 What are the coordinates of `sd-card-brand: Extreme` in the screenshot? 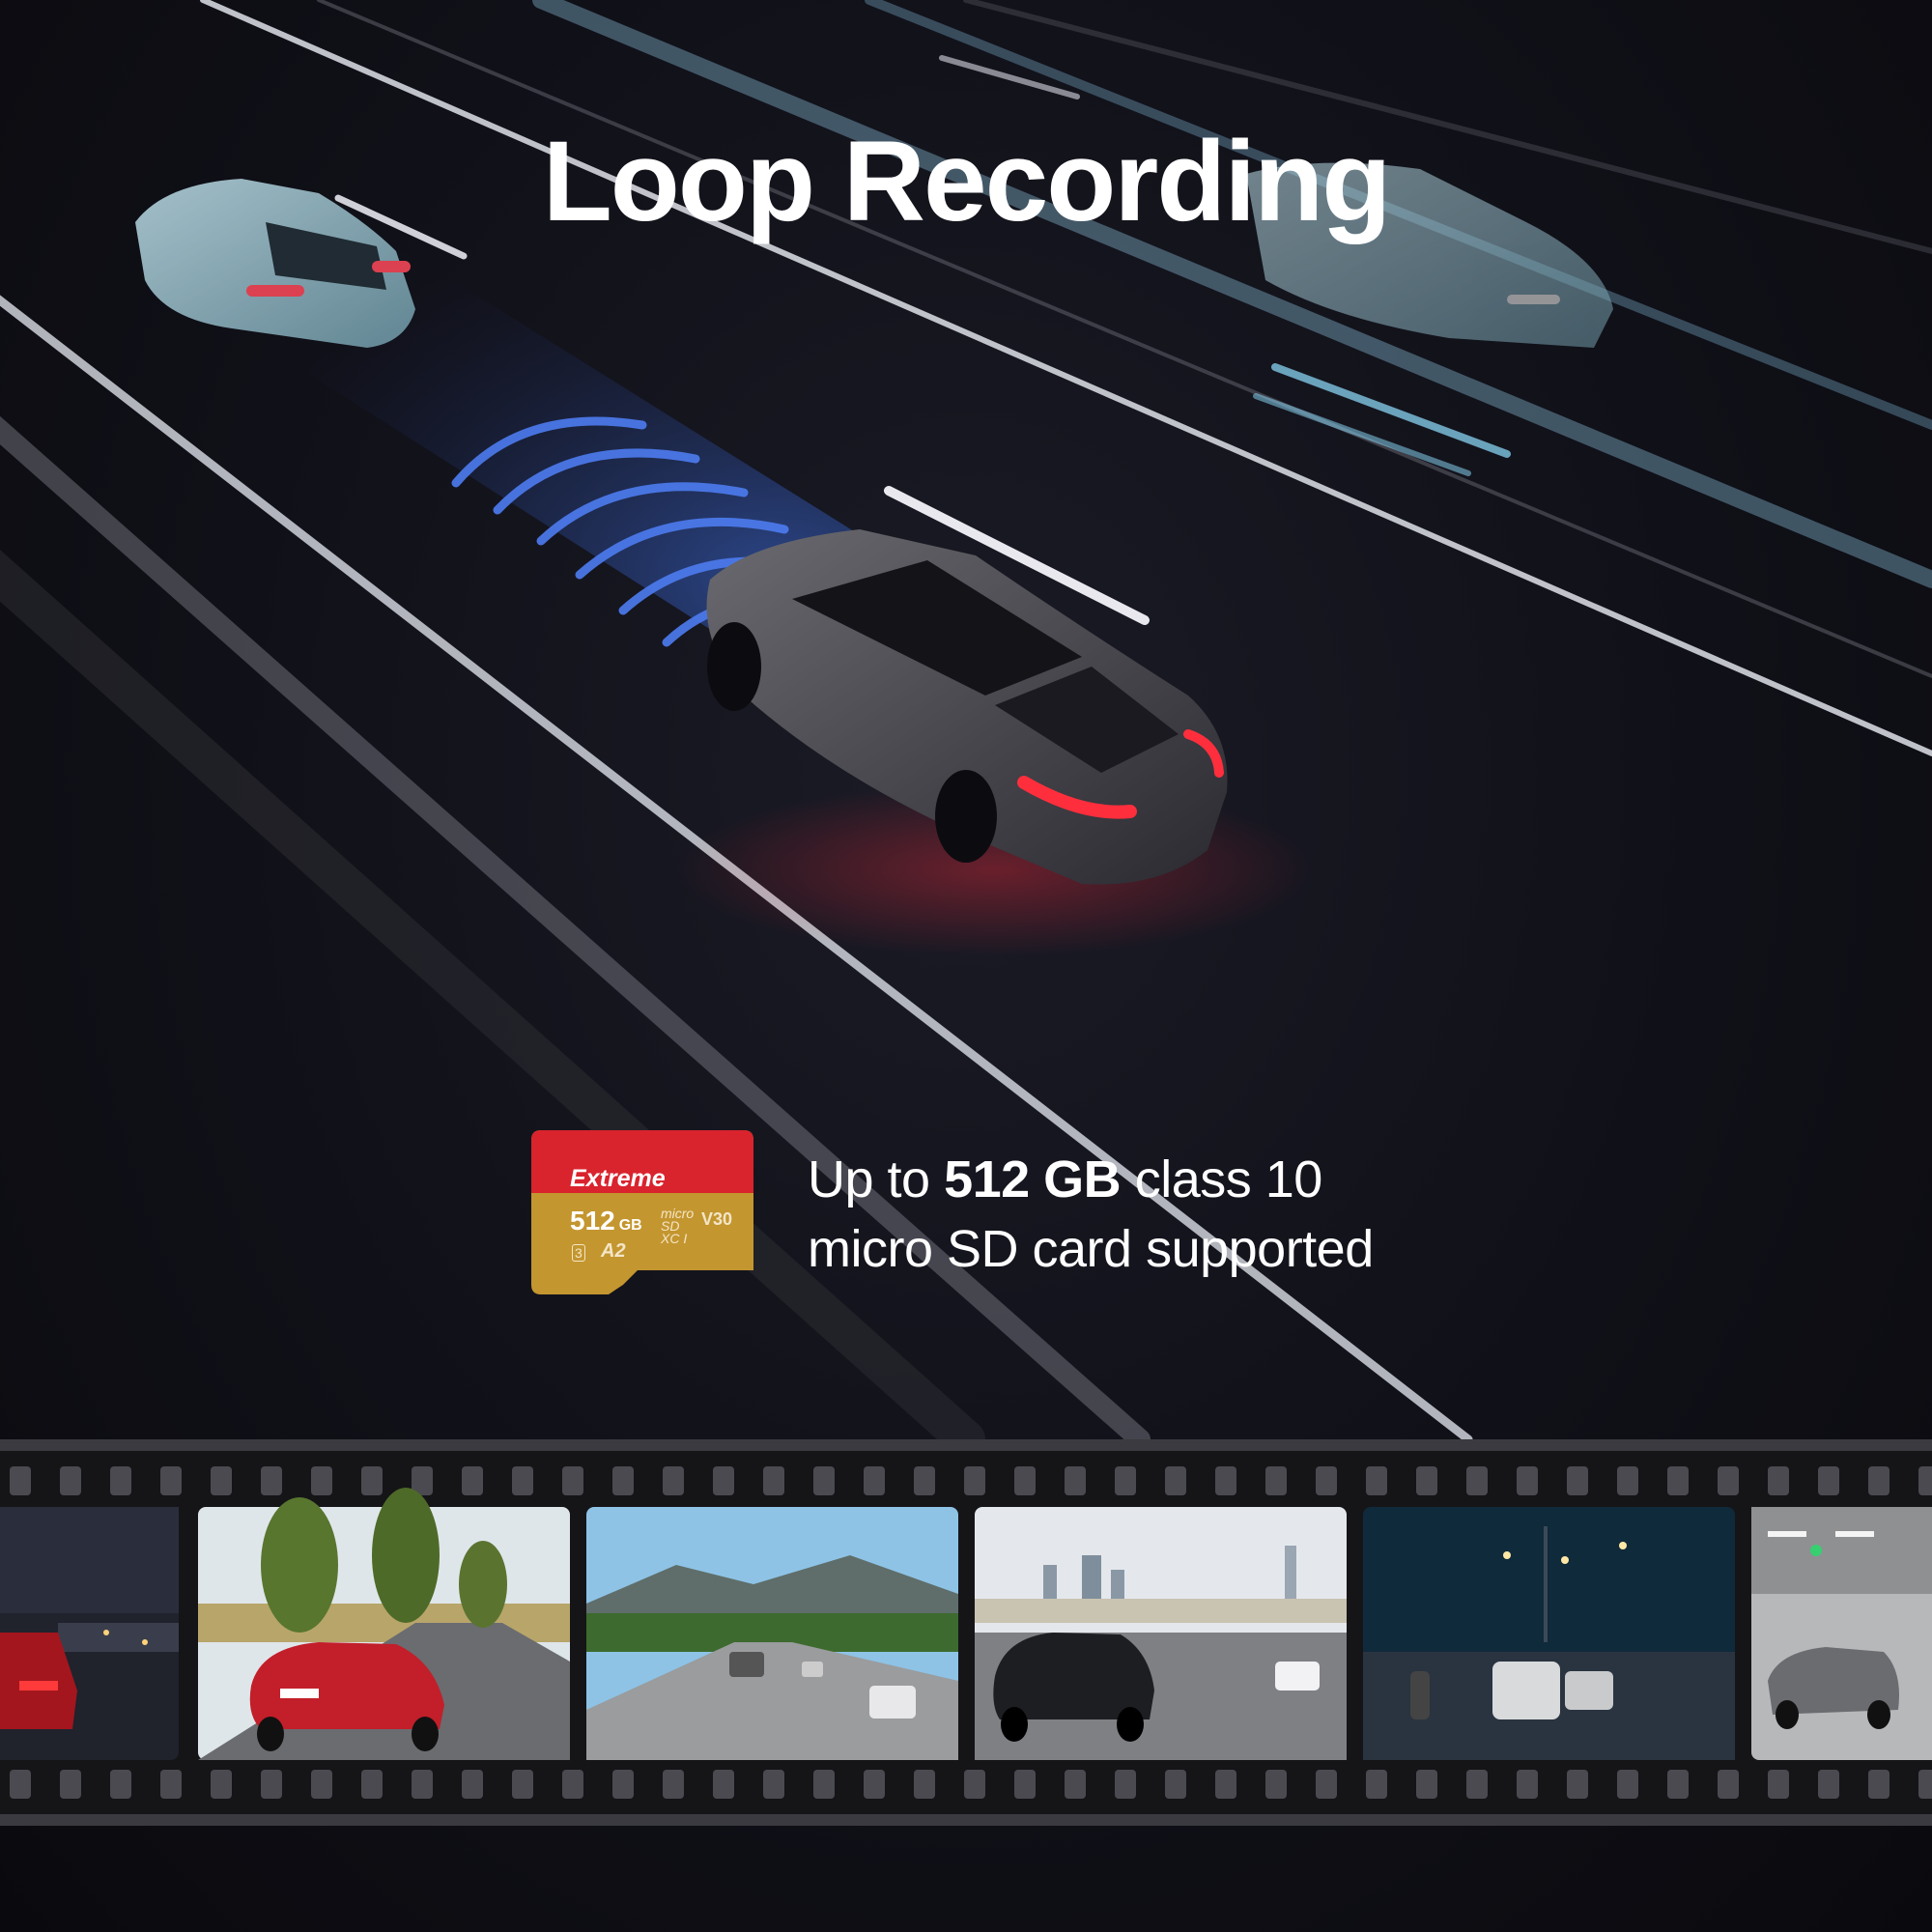 It's located at (618, 1178).